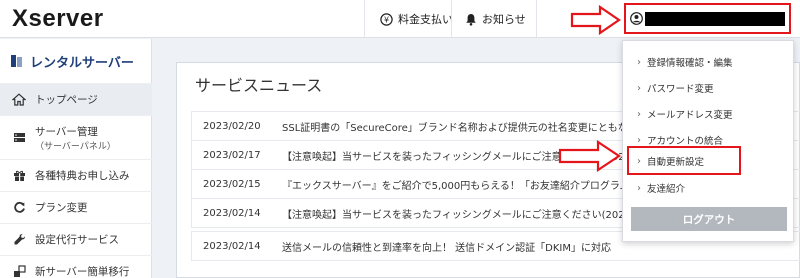  Describe the element at coordinates (471, 186) in the screenshot. I see `news-text: 『エックスサーバー』をご紹介で5,000円もらえる！「お友達紹介プログラム」をよ` at that location.